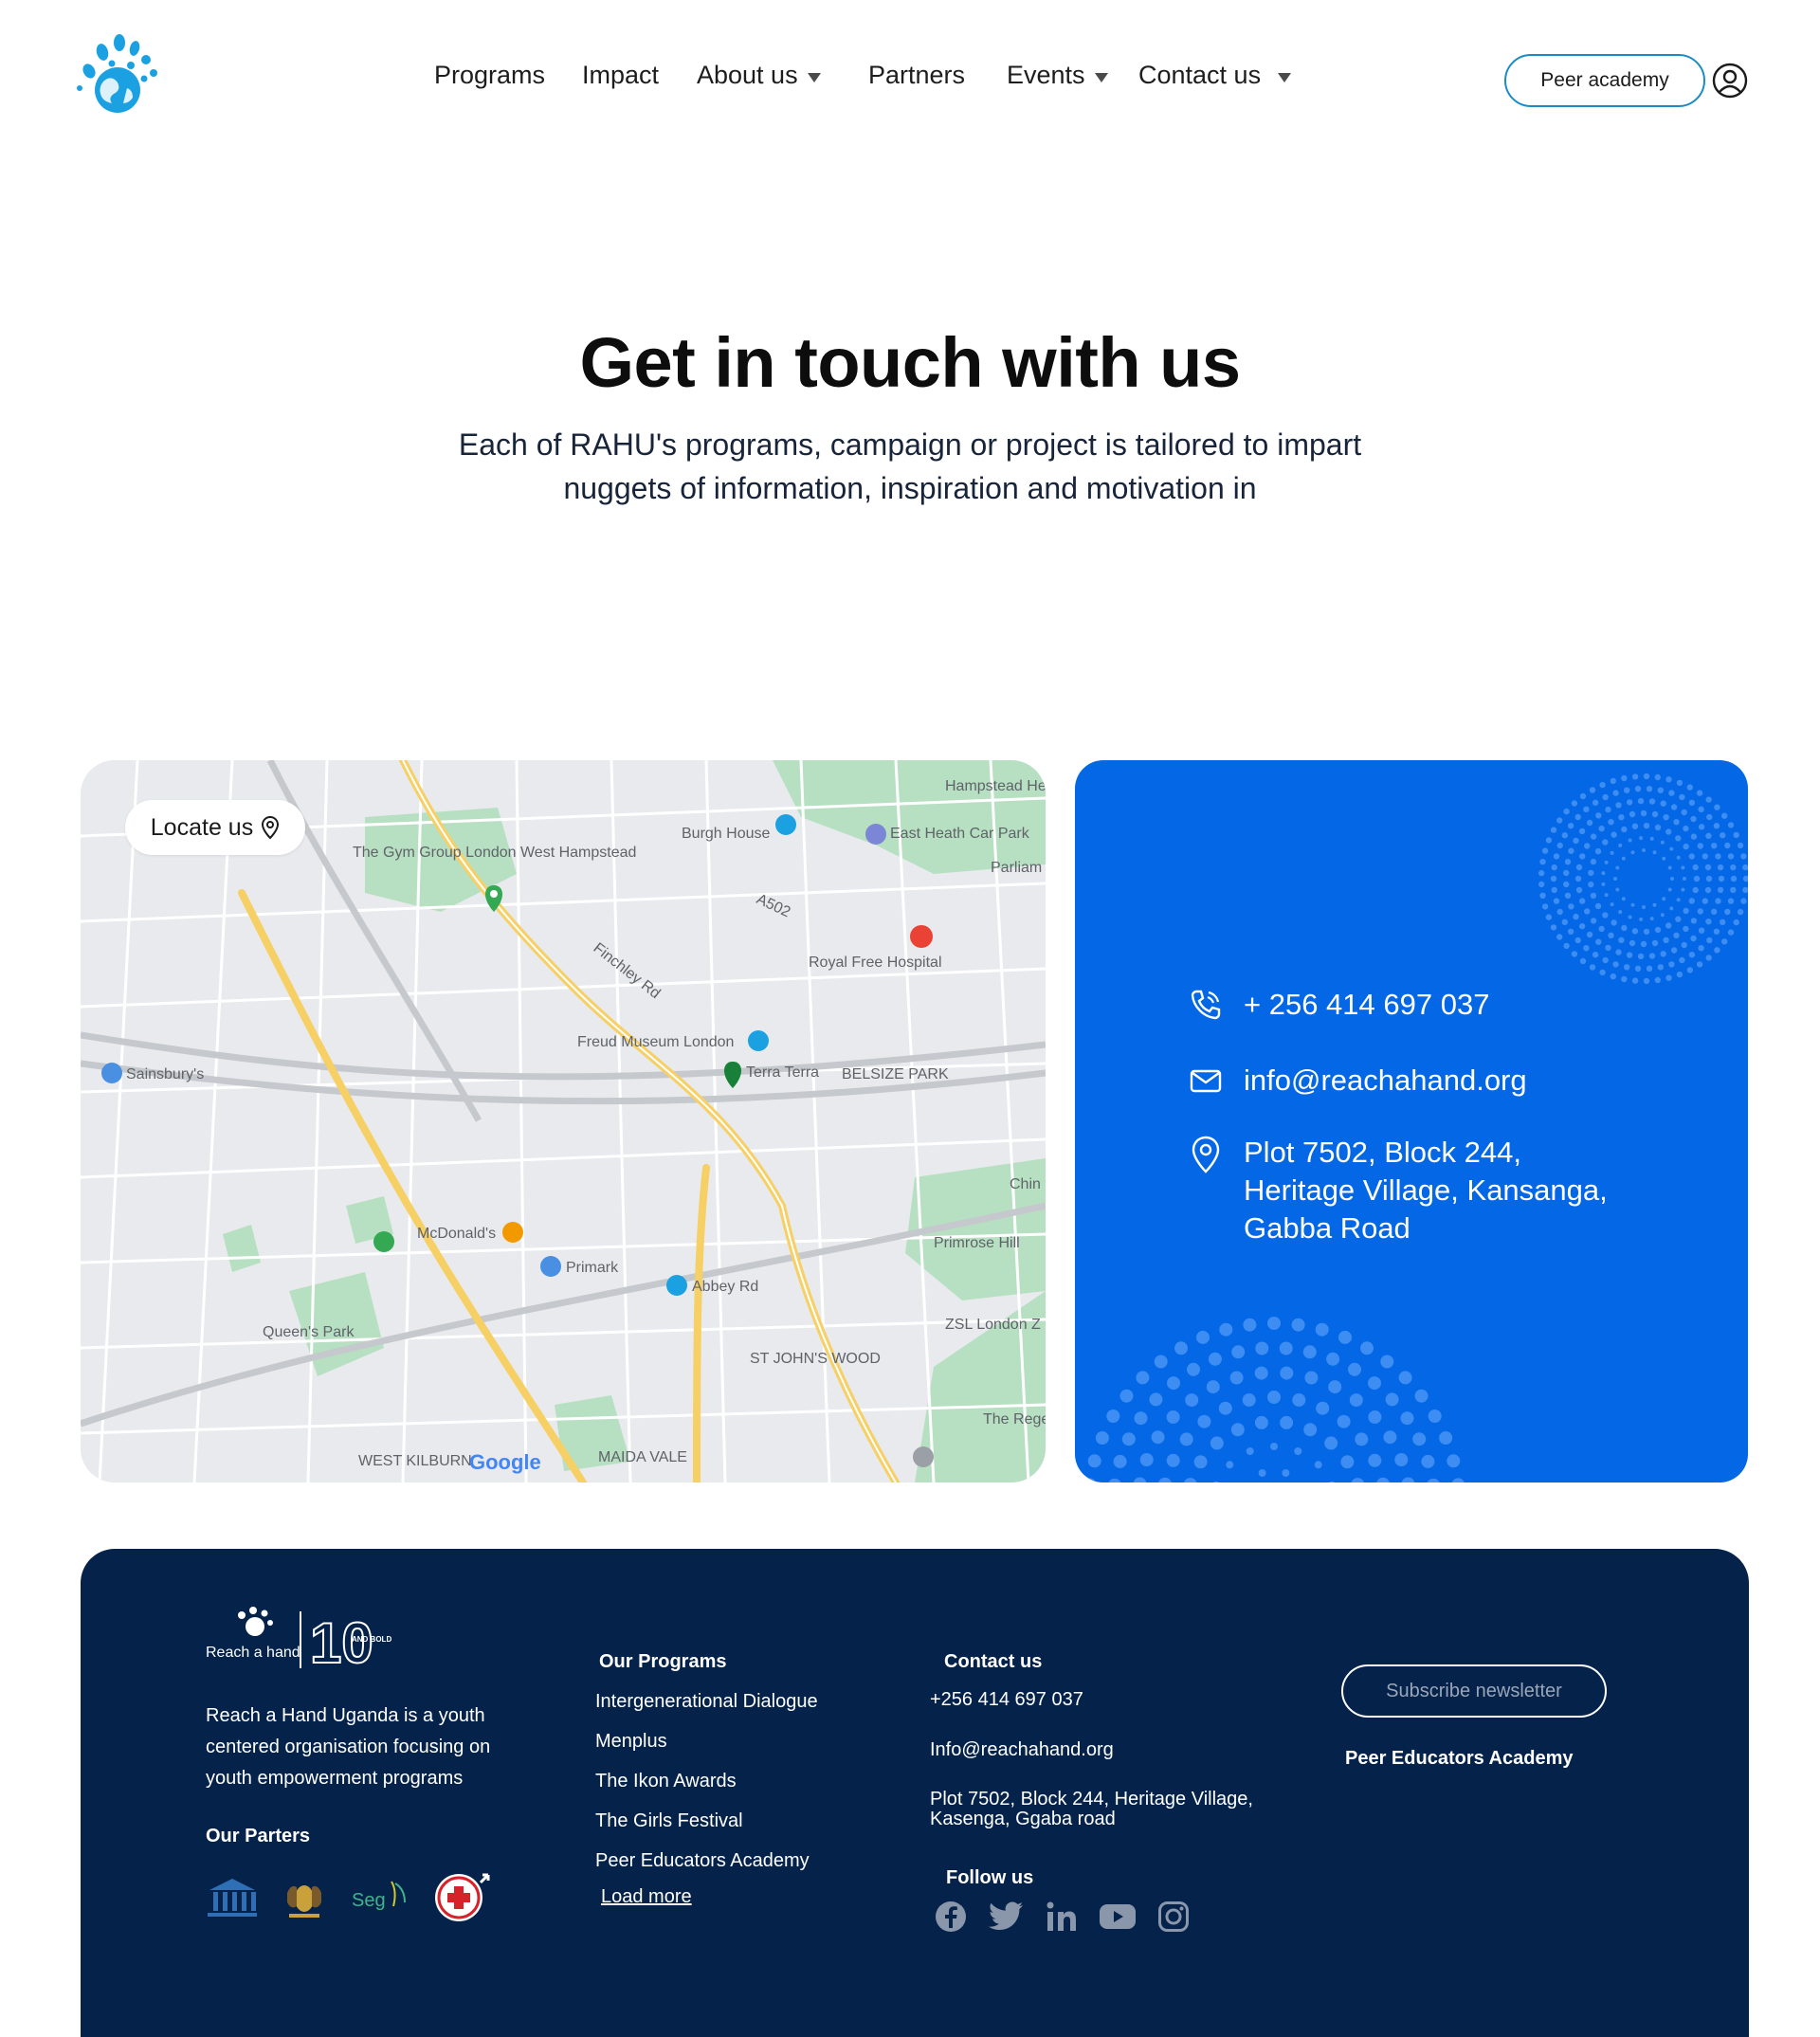 The image size is (1820, 2037). Describe the element at coordinates (1474, 1691) in the screenshot. I see `subscribe-newsletter-button: Subscribe newsletter` at that location.